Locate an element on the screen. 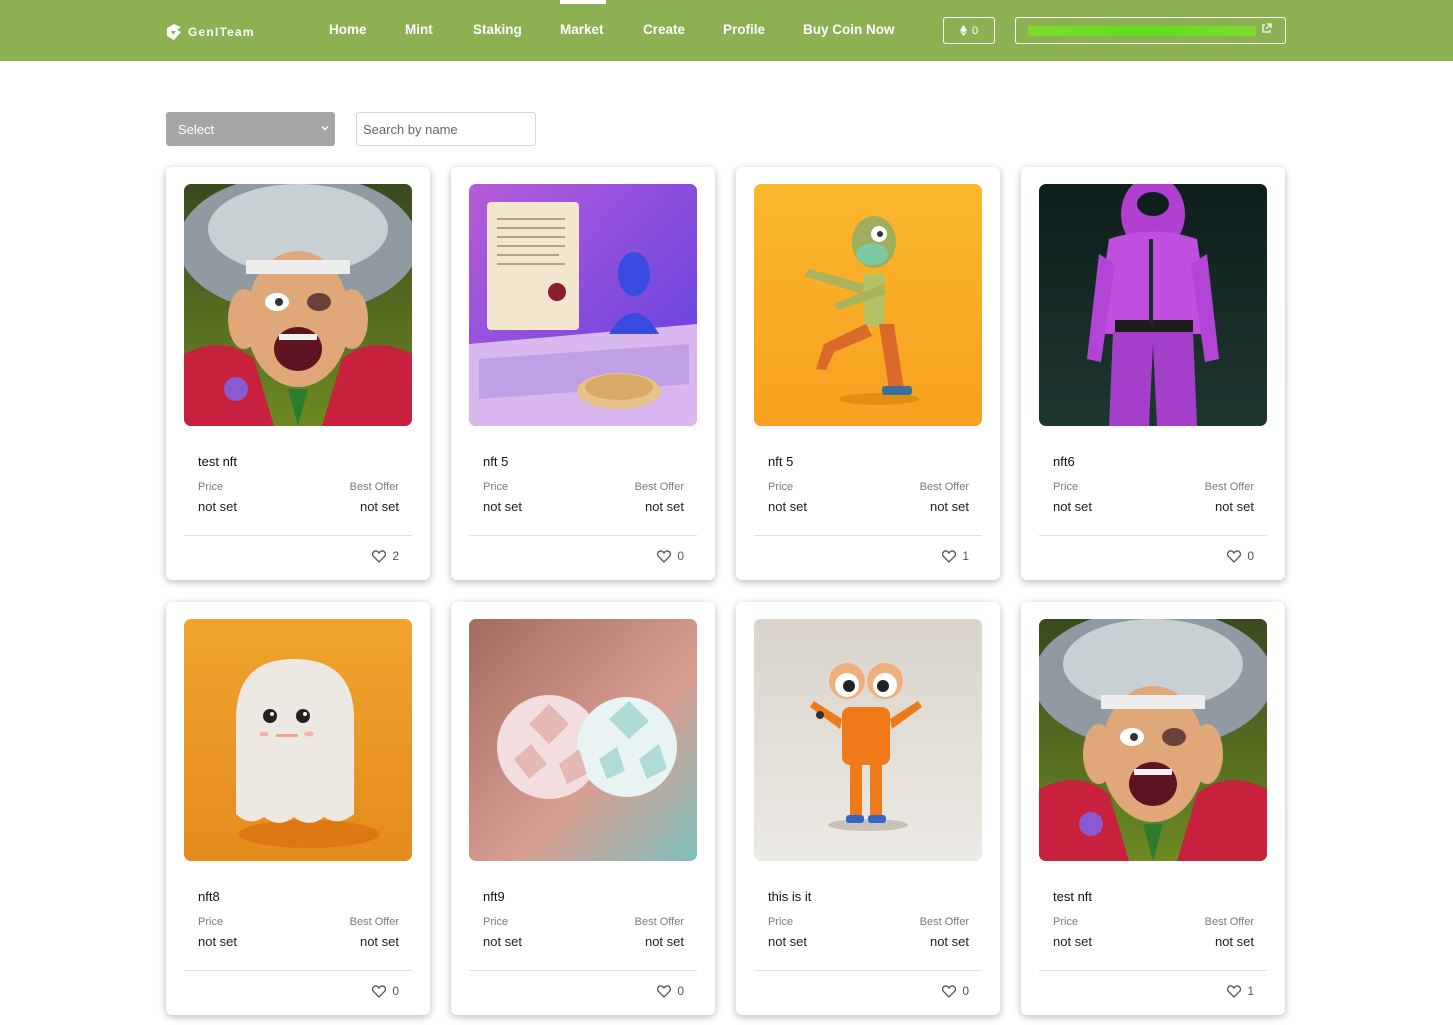  nav-buy-coin: Buy Coin Now is located at coordinates (849, 29).